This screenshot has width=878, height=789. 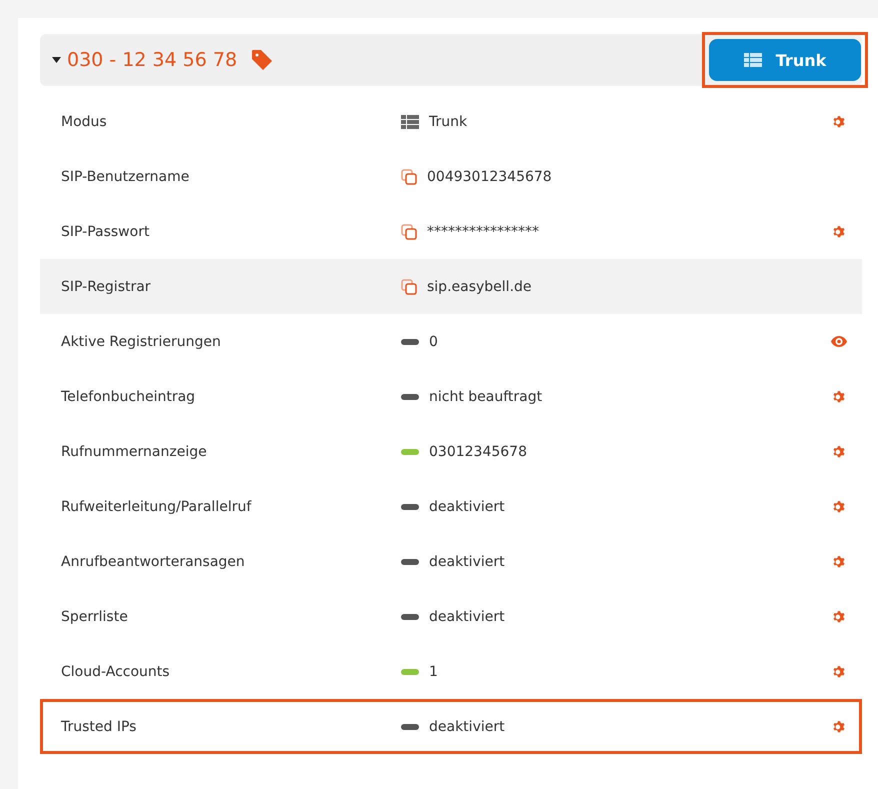 I want to click on row-label: SIP-Registrar, so click(x=106, y=286).